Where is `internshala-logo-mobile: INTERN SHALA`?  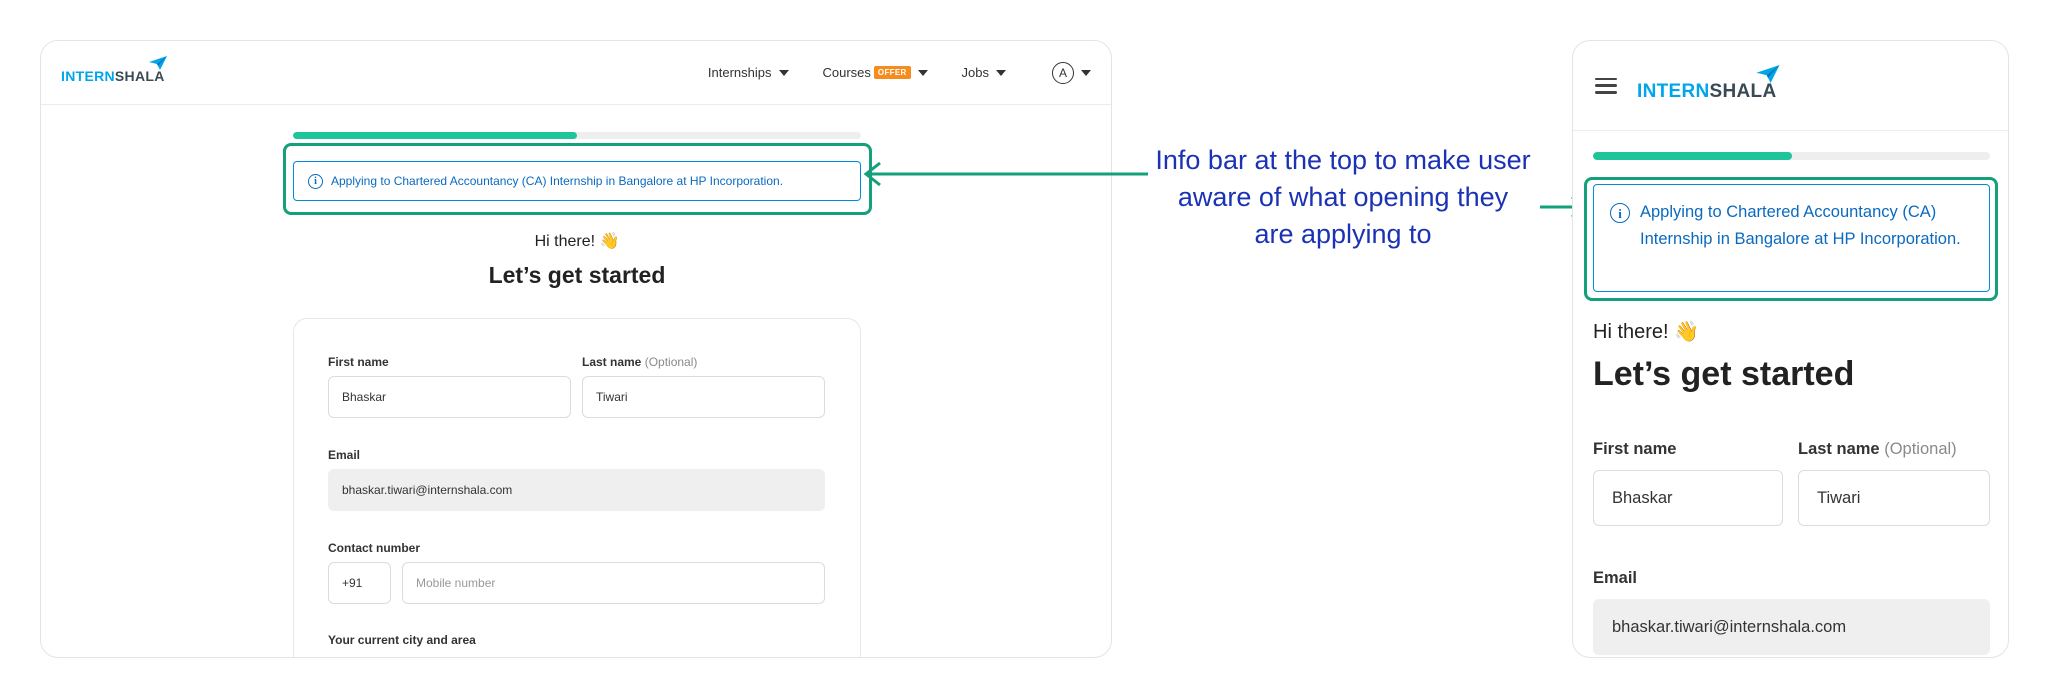
internshala-logo-mobile: INTERN SHALA is located at coordinates (1709, 83).